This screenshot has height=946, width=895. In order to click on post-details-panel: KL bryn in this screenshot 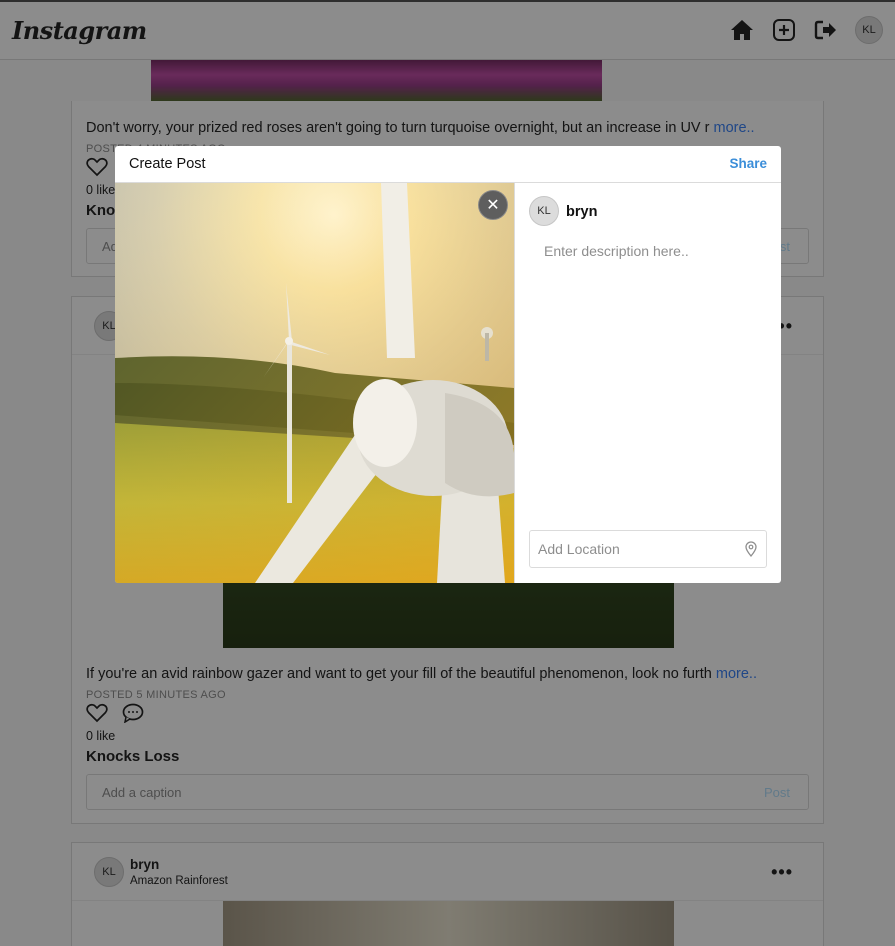, I will do `click(647, 383)`.